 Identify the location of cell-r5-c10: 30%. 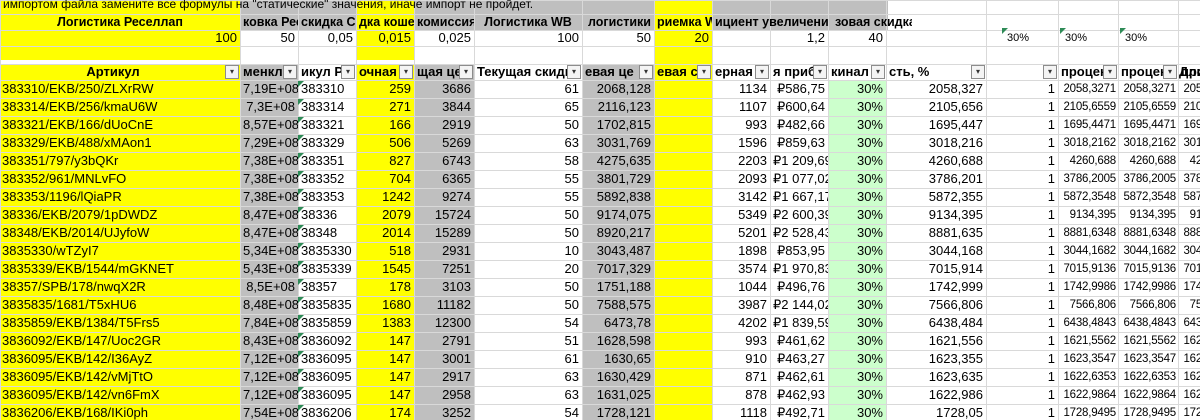
(857, 179).